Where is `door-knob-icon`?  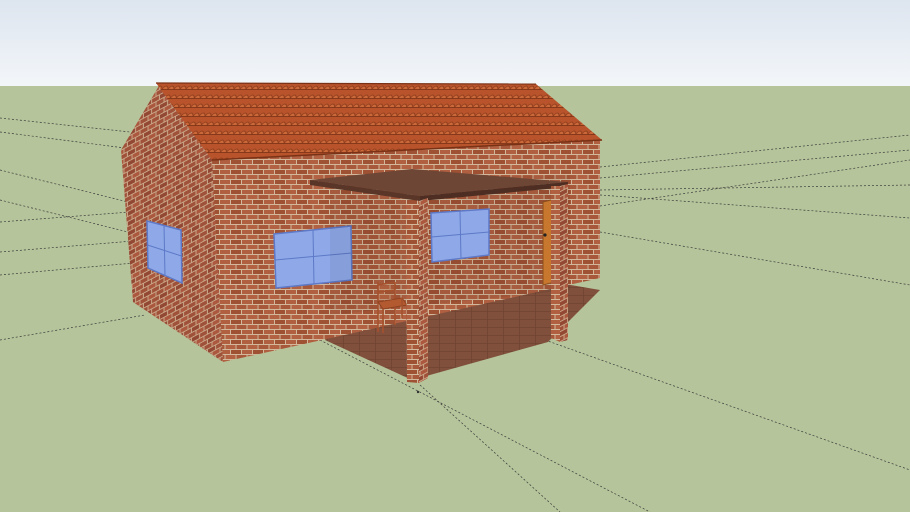 door-knob-icon is located at coordinates (545, 235).